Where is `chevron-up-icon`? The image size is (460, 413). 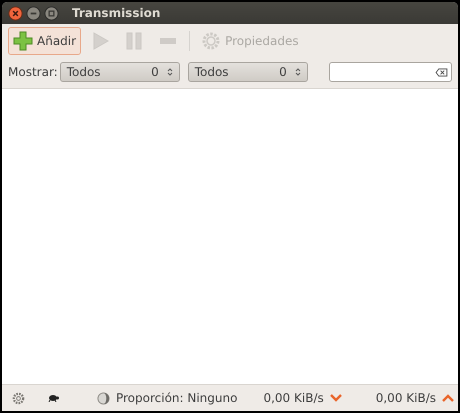 chevron-up-icon is located at coordinates (448, 398).